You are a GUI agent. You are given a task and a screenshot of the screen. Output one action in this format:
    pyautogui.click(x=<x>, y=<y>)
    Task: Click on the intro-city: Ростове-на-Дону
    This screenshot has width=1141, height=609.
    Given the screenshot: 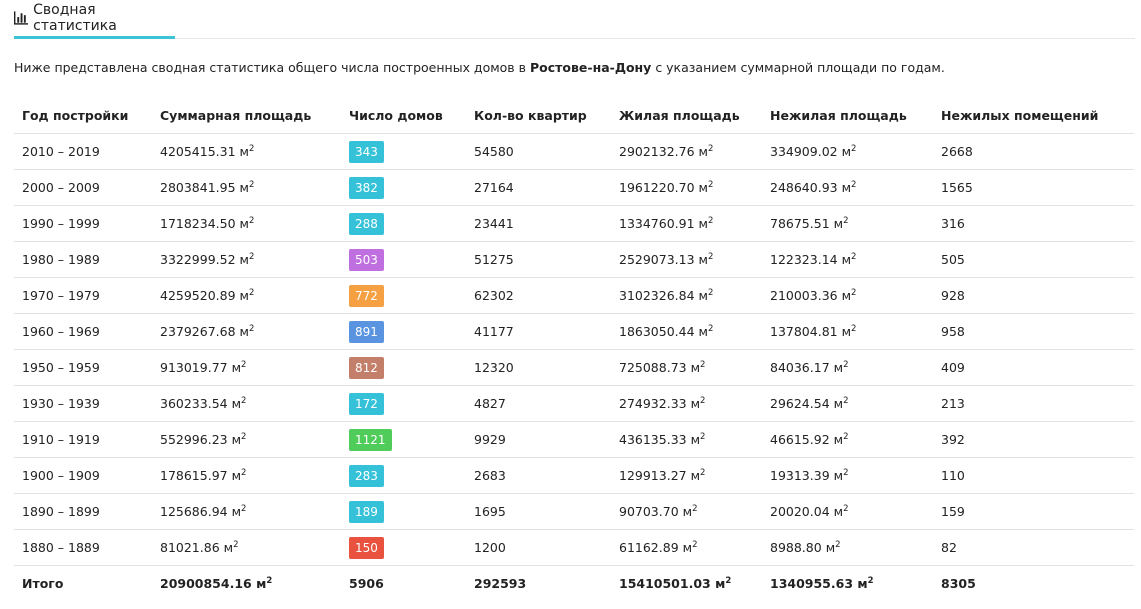 What is the action you would take?
    pyautogui.click(x=591, y=67)
    